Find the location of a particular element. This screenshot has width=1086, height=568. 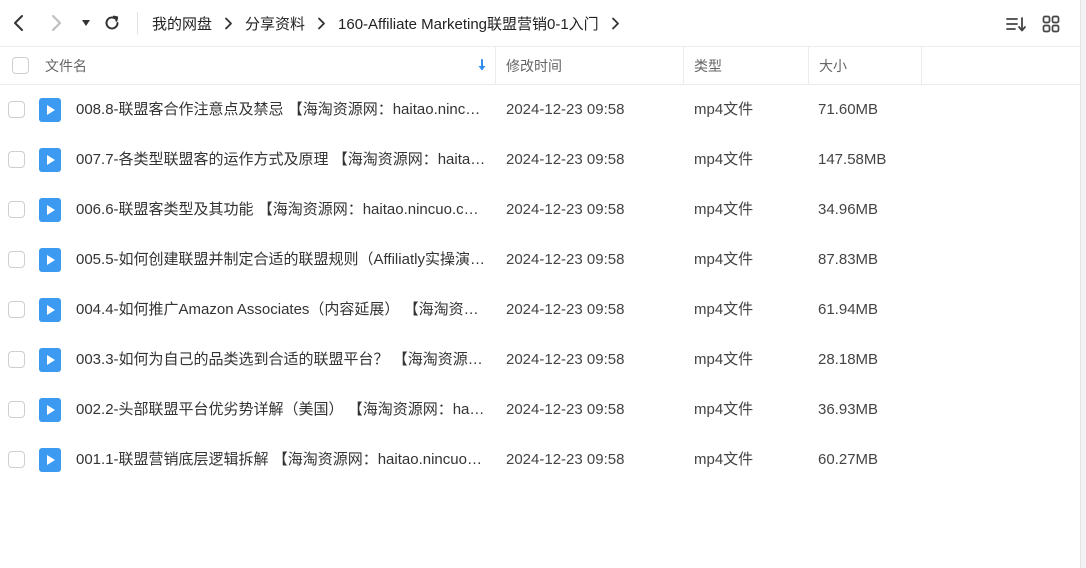

file-size: 147.58MB is located at coordinates (852, 159).